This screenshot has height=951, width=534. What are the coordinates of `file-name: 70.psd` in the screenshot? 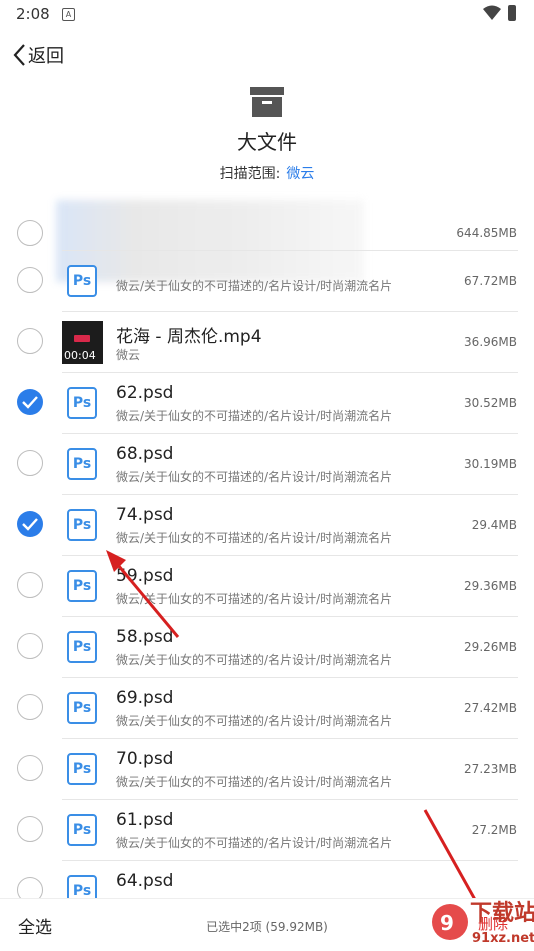 It's located at (145, 759).